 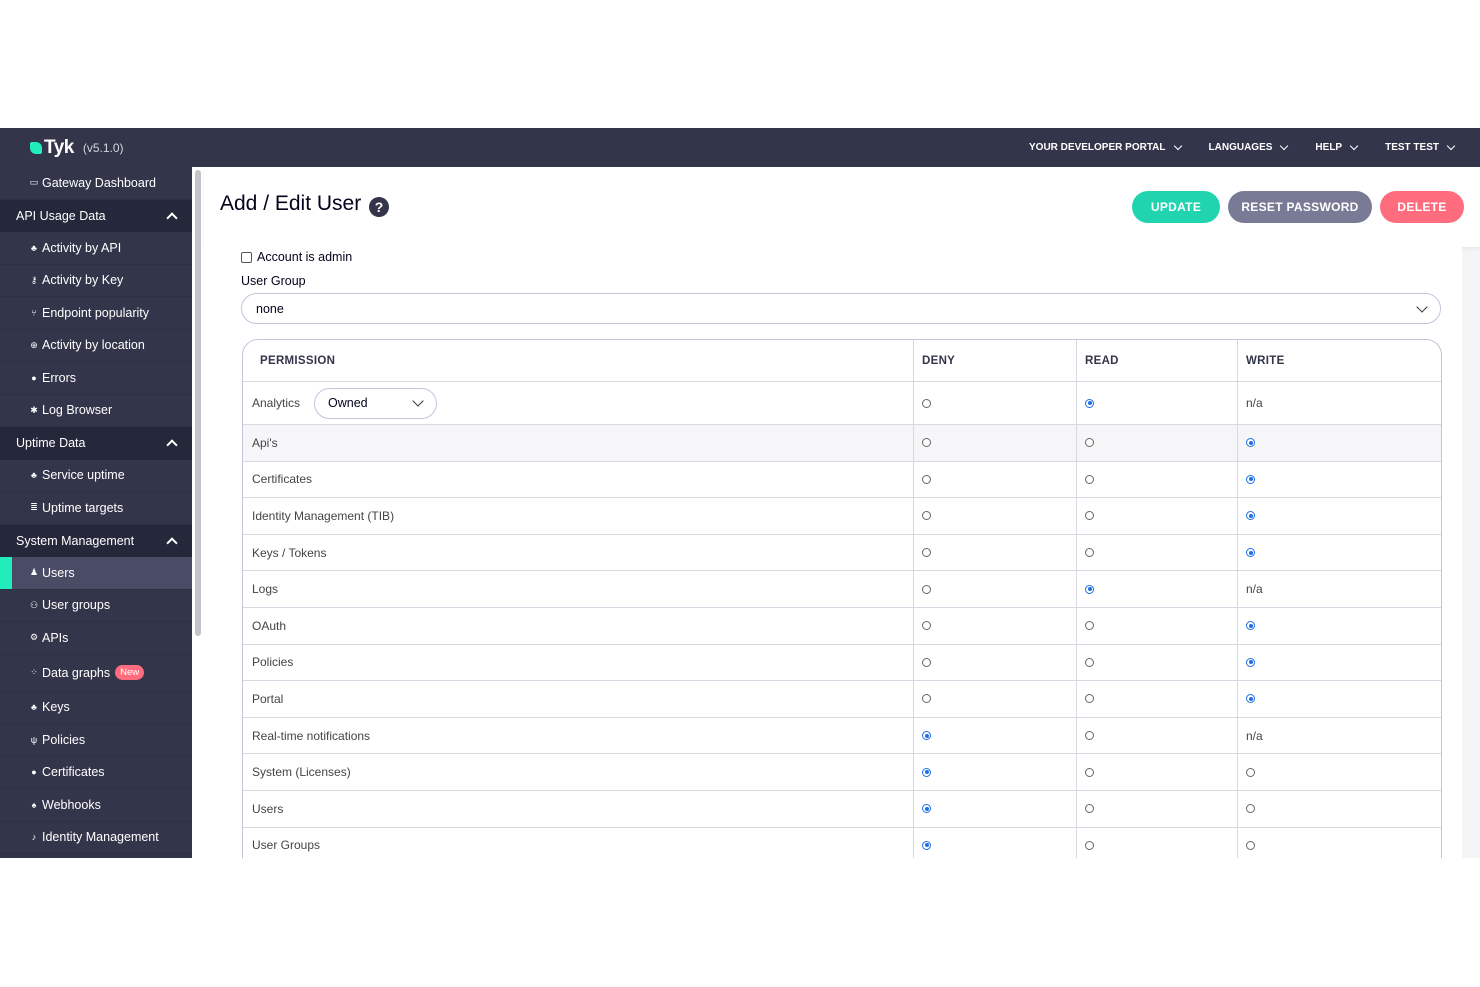 What do you see at coordinates (301, 772) in the screenshot?
I see `permission-name: System (Licenses)` at bounding box center [301, 772].